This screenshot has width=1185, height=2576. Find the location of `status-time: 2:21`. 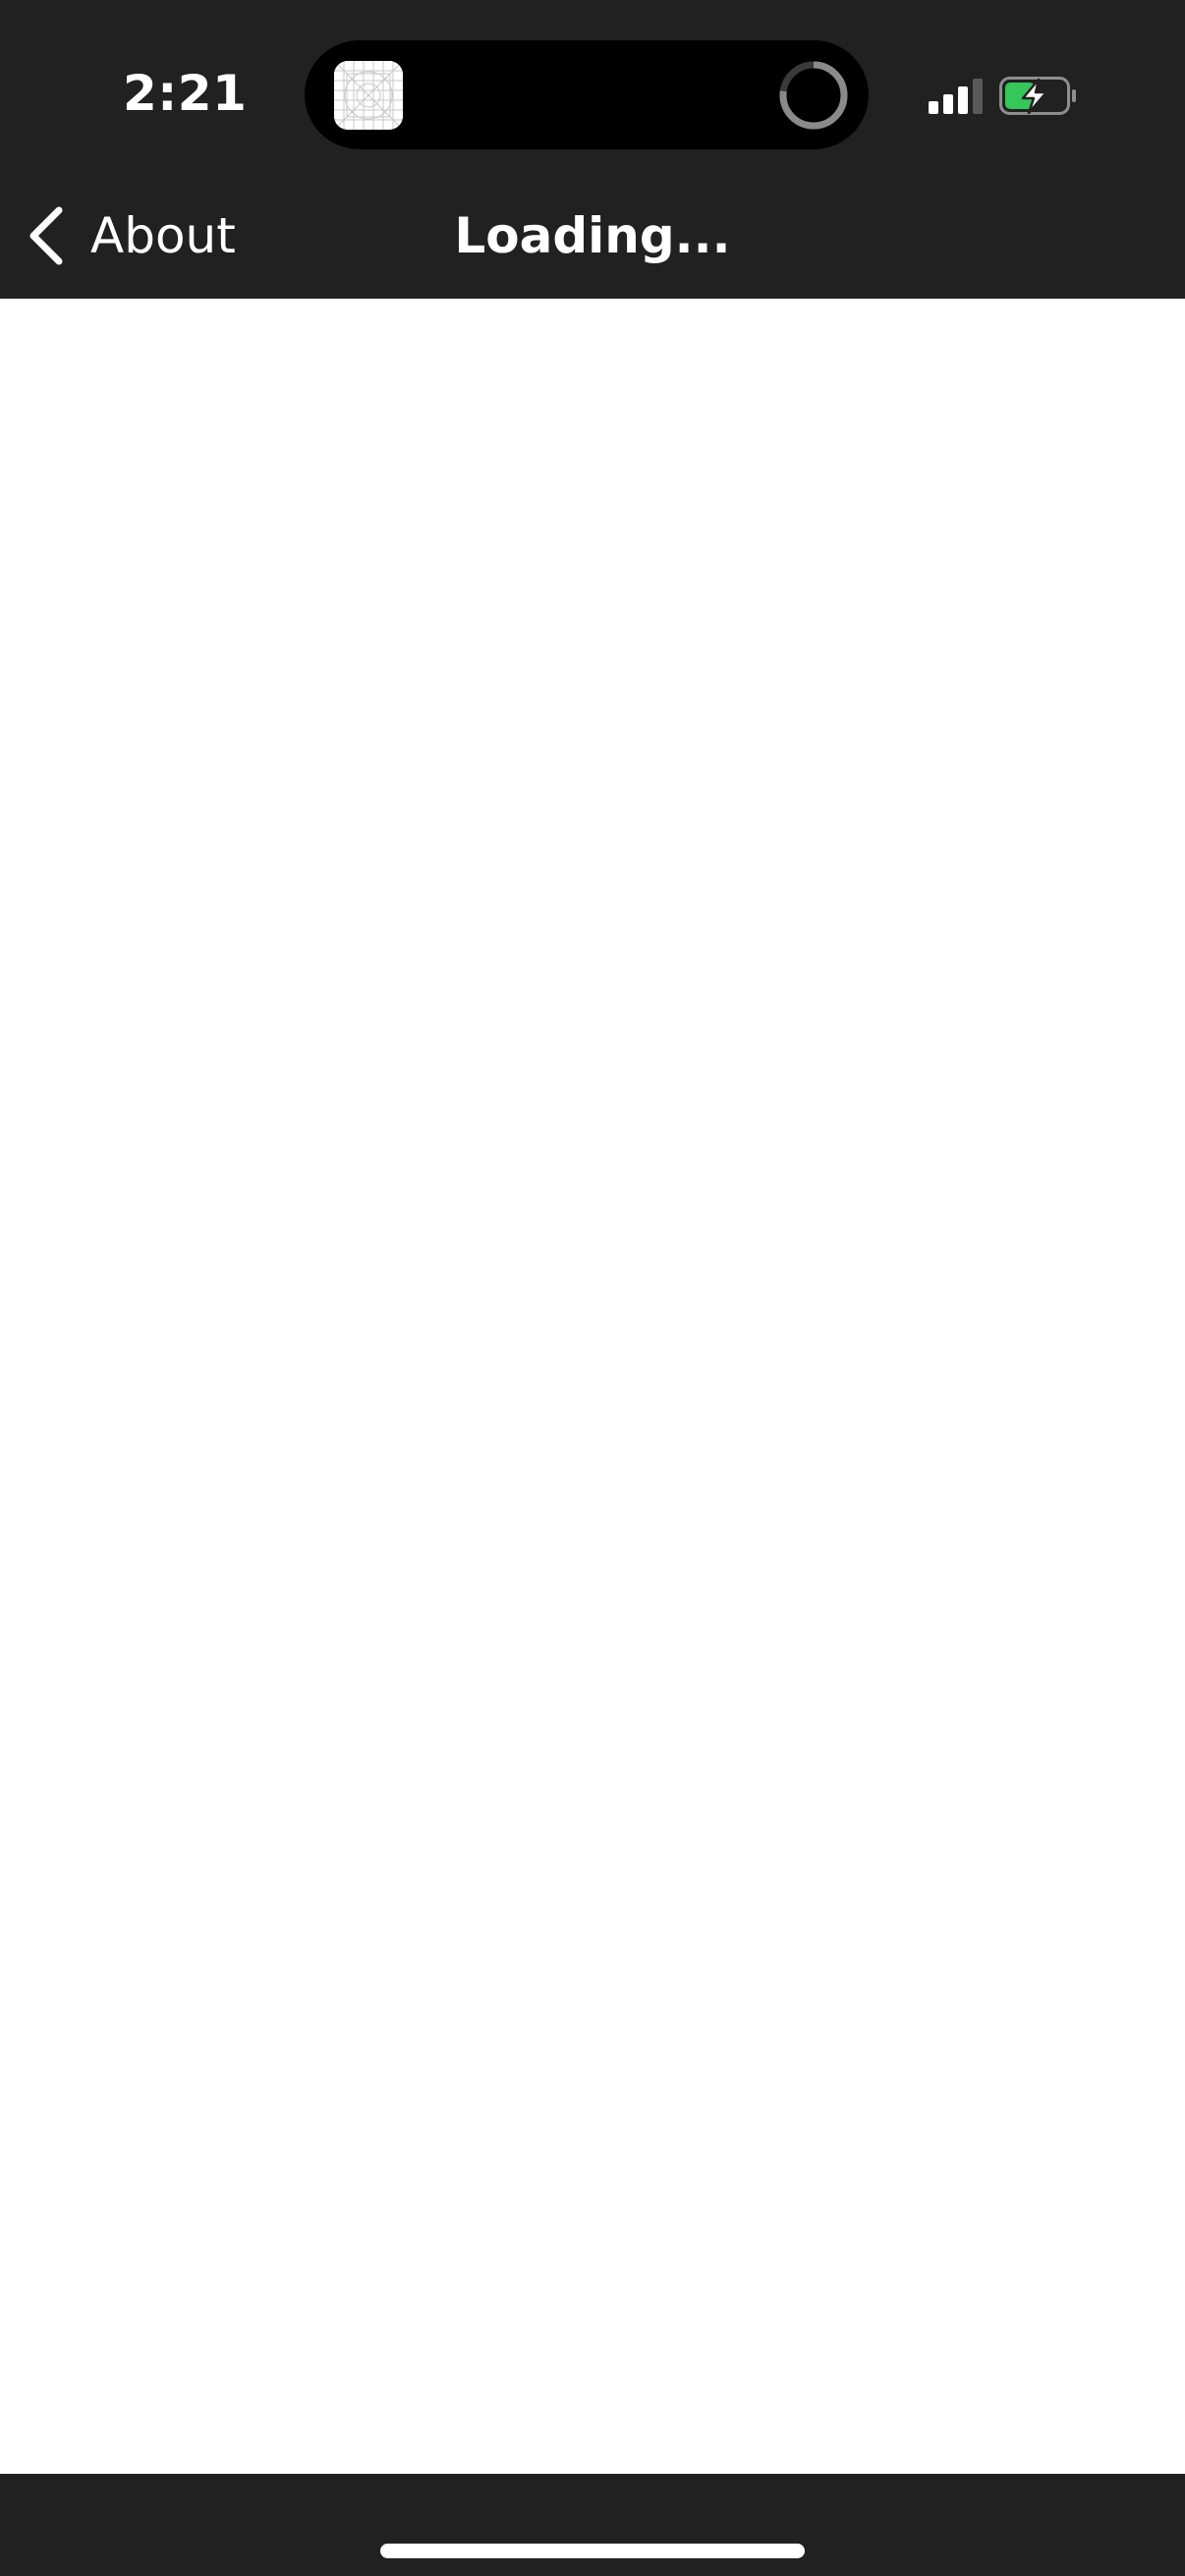

status-time: 2:21 is located at coordinates (185, 93).